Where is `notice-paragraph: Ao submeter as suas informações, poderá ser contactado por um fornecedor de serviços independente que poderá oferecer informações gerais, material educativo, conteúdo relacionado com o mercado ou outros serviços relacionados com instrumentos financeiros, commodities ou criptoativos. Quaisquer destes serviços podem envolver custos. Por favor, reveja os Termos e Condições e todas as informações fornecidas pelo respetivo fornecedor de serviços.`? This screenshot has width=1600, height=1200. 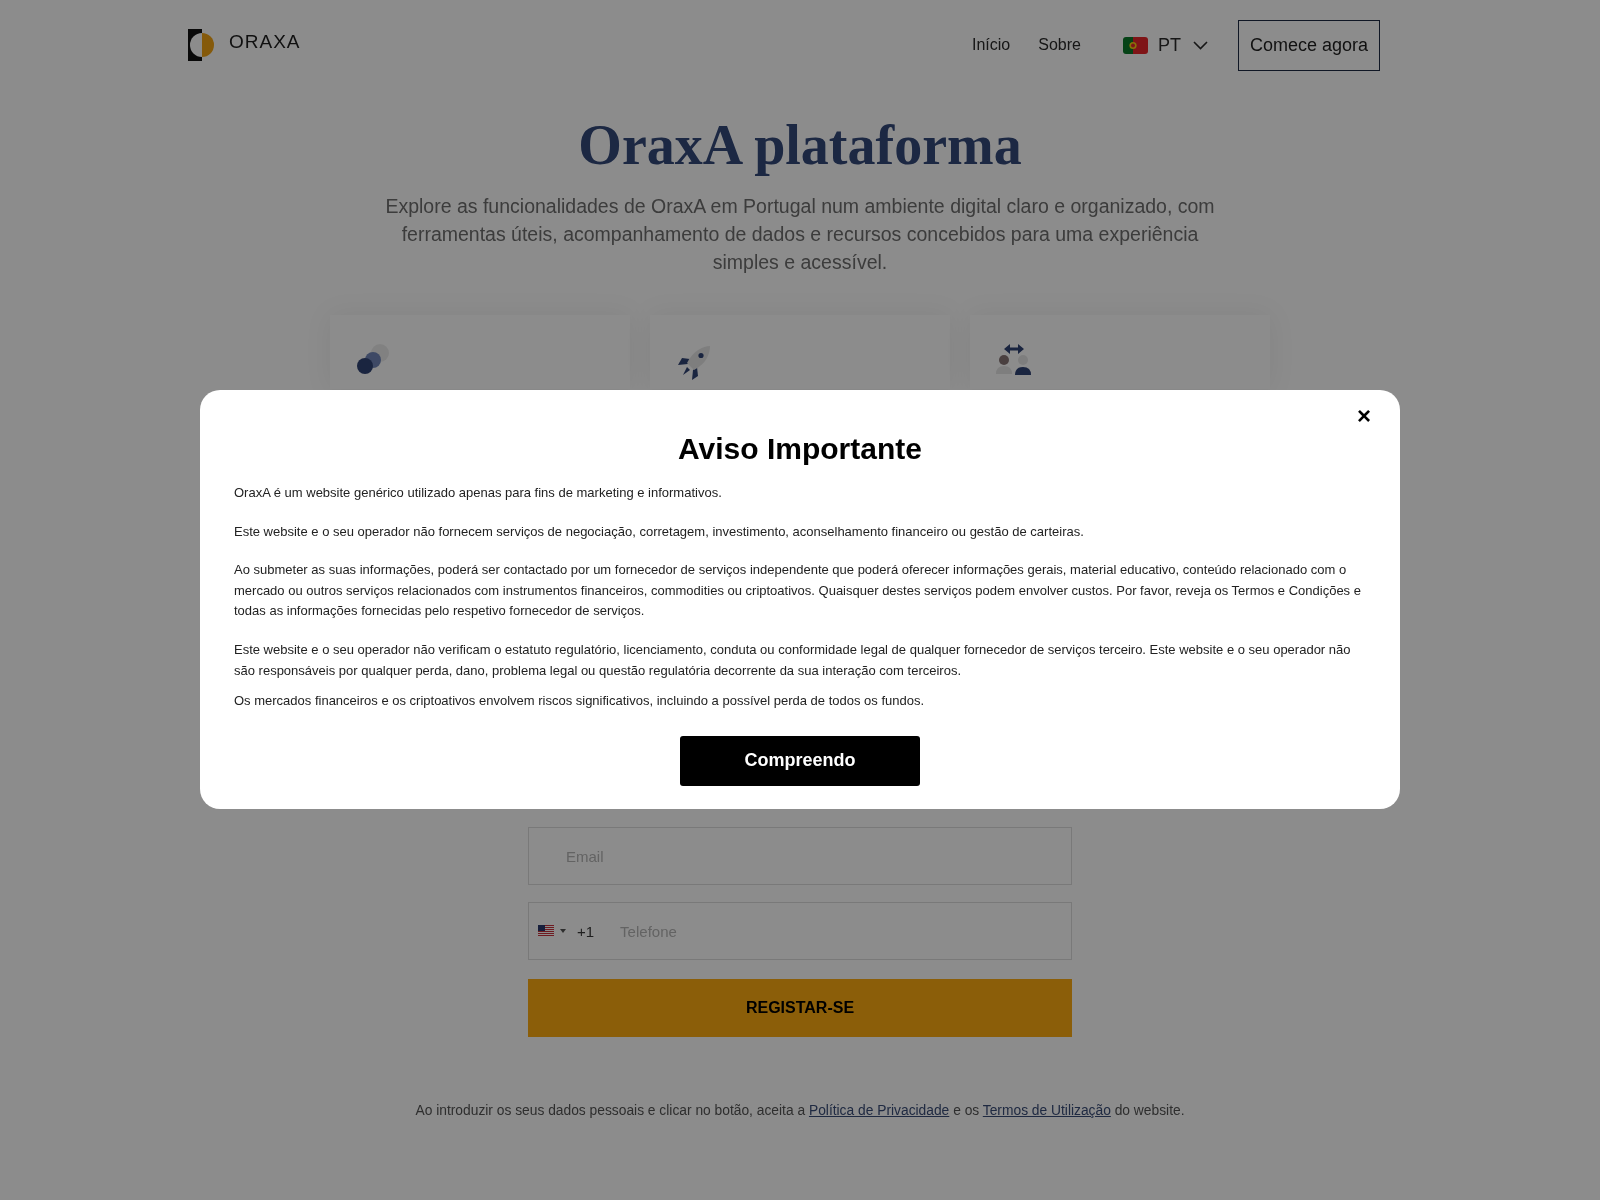
notice-paragraph: Ao submeter as suas informações, poderá ser contactado por um fornecedor de serviços independente que poderá oferecer informações gerais, material educativo, conteúdo relacionado com o mercado ou outros serviços relacionados com instrumentos financeiros, commodities ou criptoativos. Quaisquer destes serviços podem envolver custos. Por favor, reveja os Termos e Condições e todas as informações fornecidas pelo respetivo fornecedor de serviços. is located at coordinates (798, 591).